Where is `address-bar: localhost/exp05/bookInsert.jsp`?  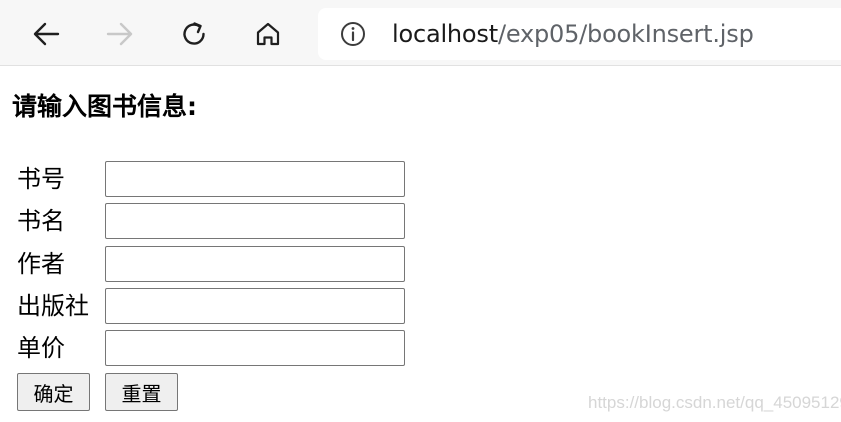
address-bar: localhost/exp05/bookInsert.jsp is located at coordinates (579, 34).